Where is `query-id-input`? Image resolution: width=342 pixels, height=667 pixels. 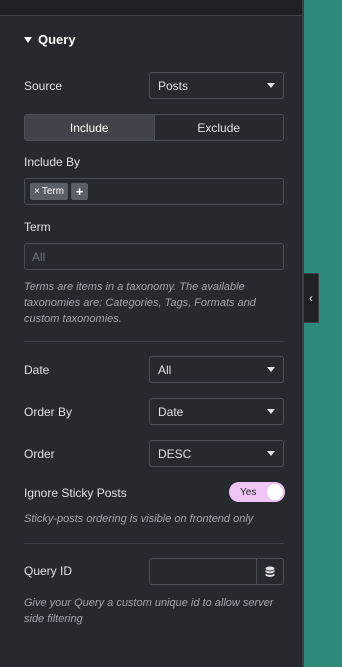
query-id-input is located at coordinates (203, 571).